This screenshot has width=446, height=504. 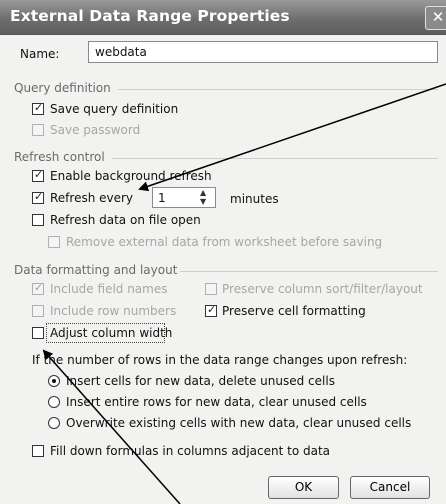 I want to click on refresh-unit-label: minutes, so click(x=254, y=199).